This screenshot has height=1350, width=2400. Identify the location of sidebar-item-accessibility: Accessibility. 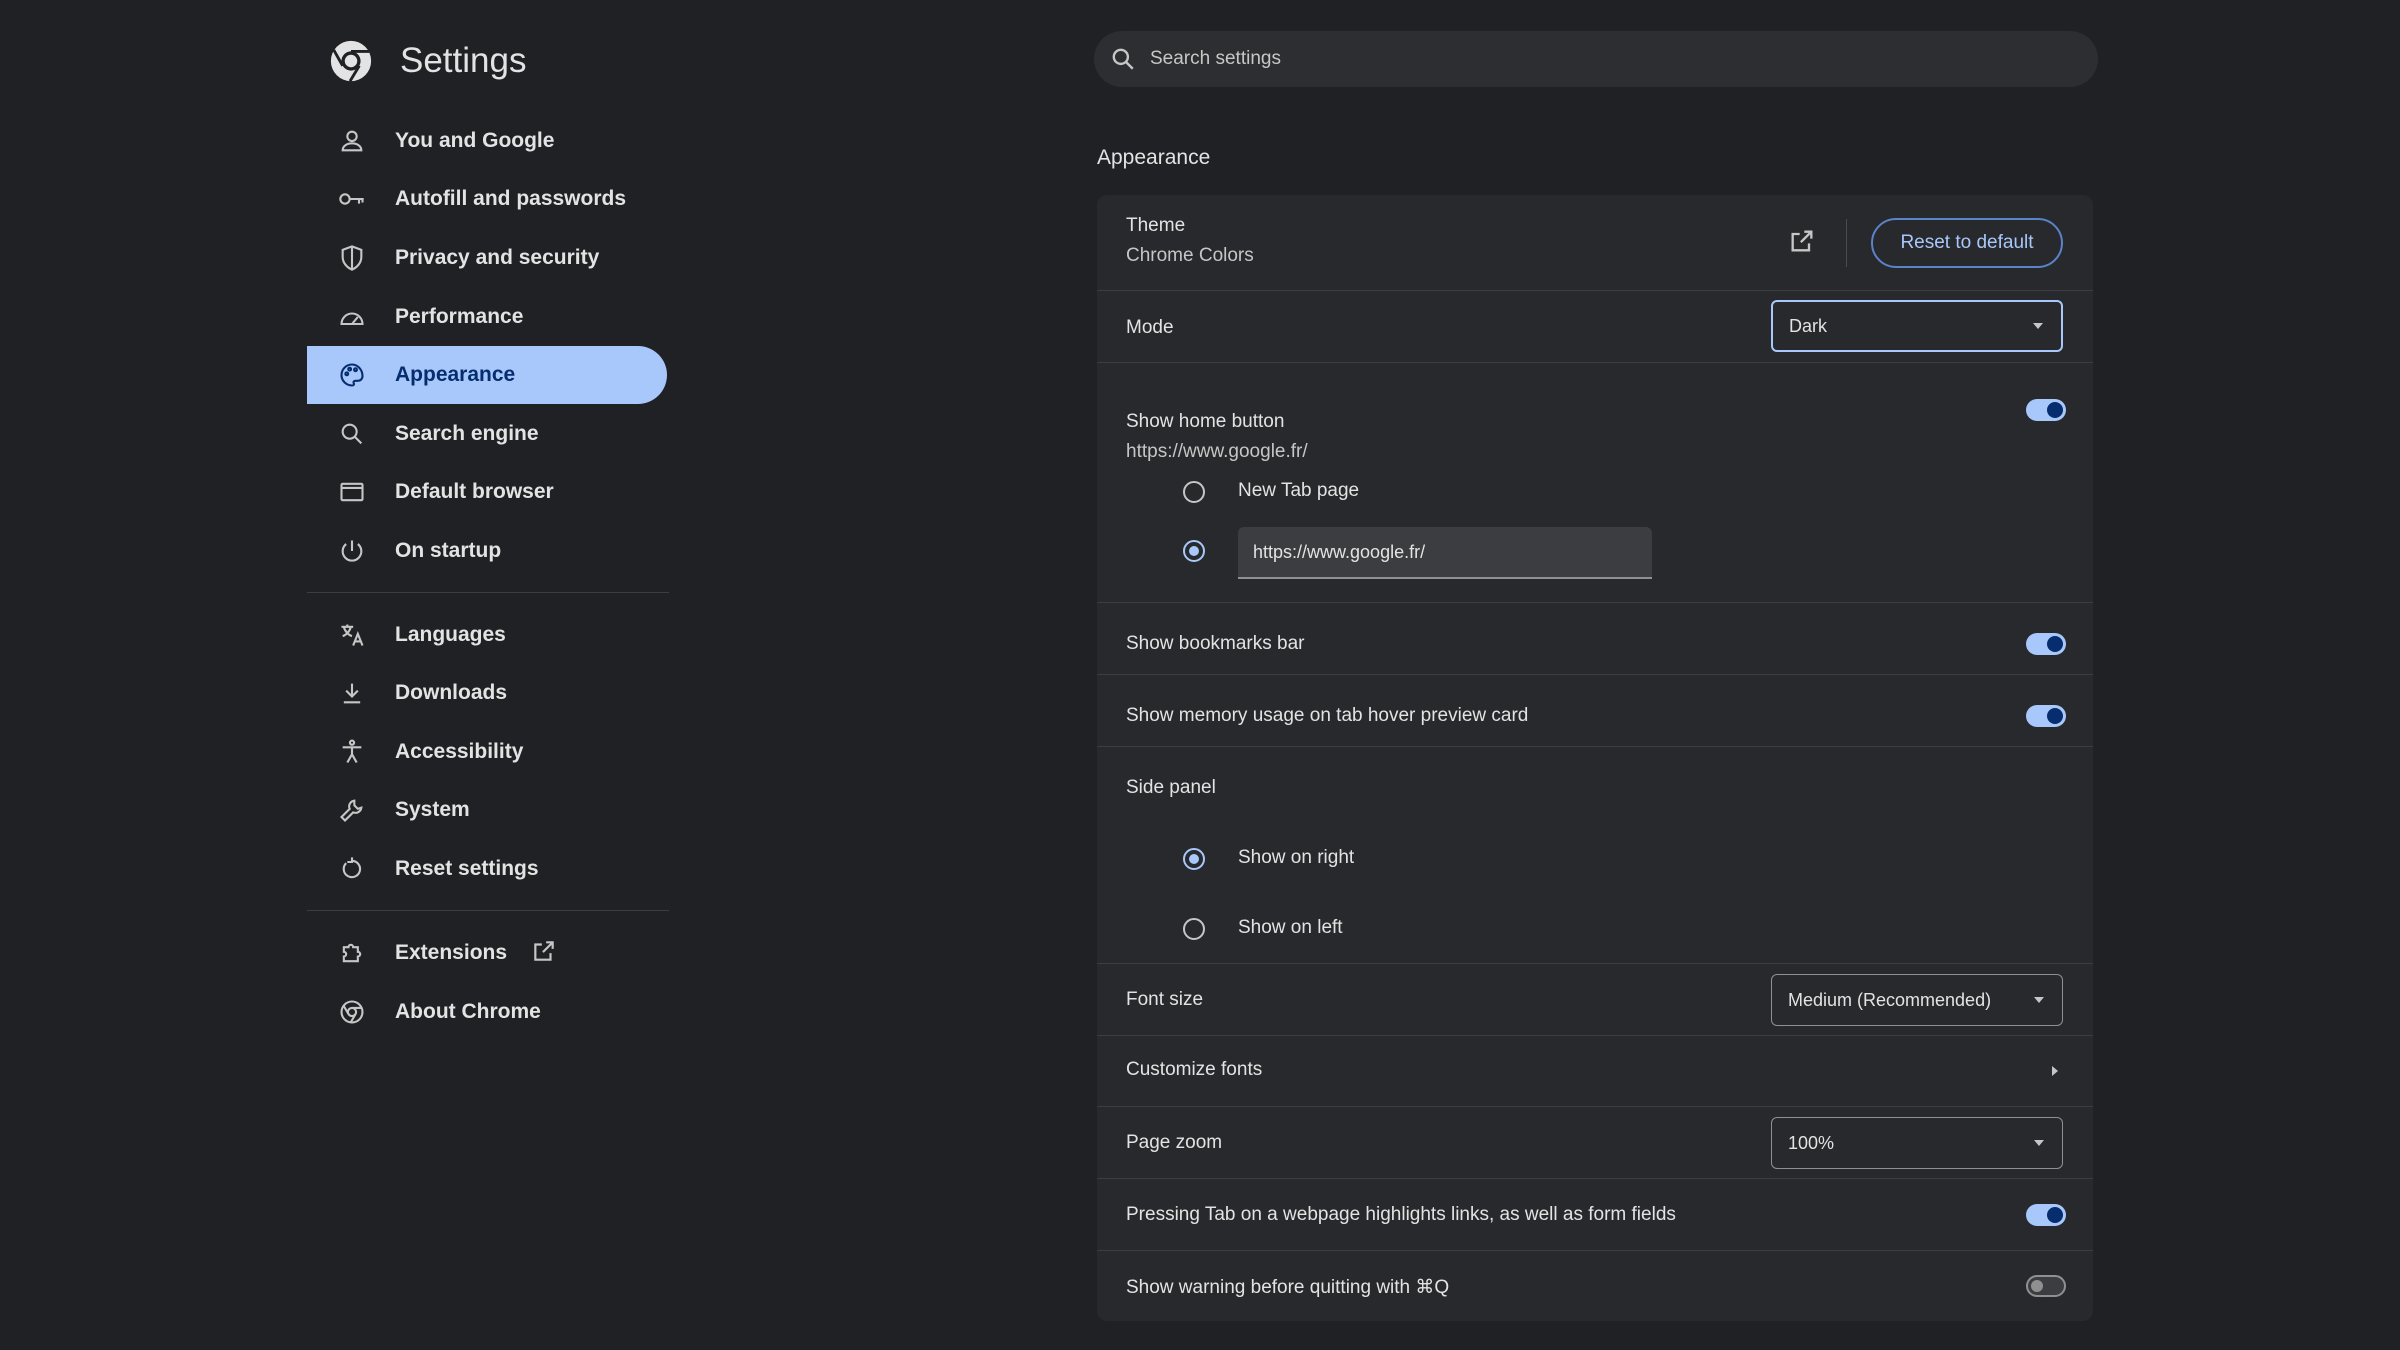
(487, 752).